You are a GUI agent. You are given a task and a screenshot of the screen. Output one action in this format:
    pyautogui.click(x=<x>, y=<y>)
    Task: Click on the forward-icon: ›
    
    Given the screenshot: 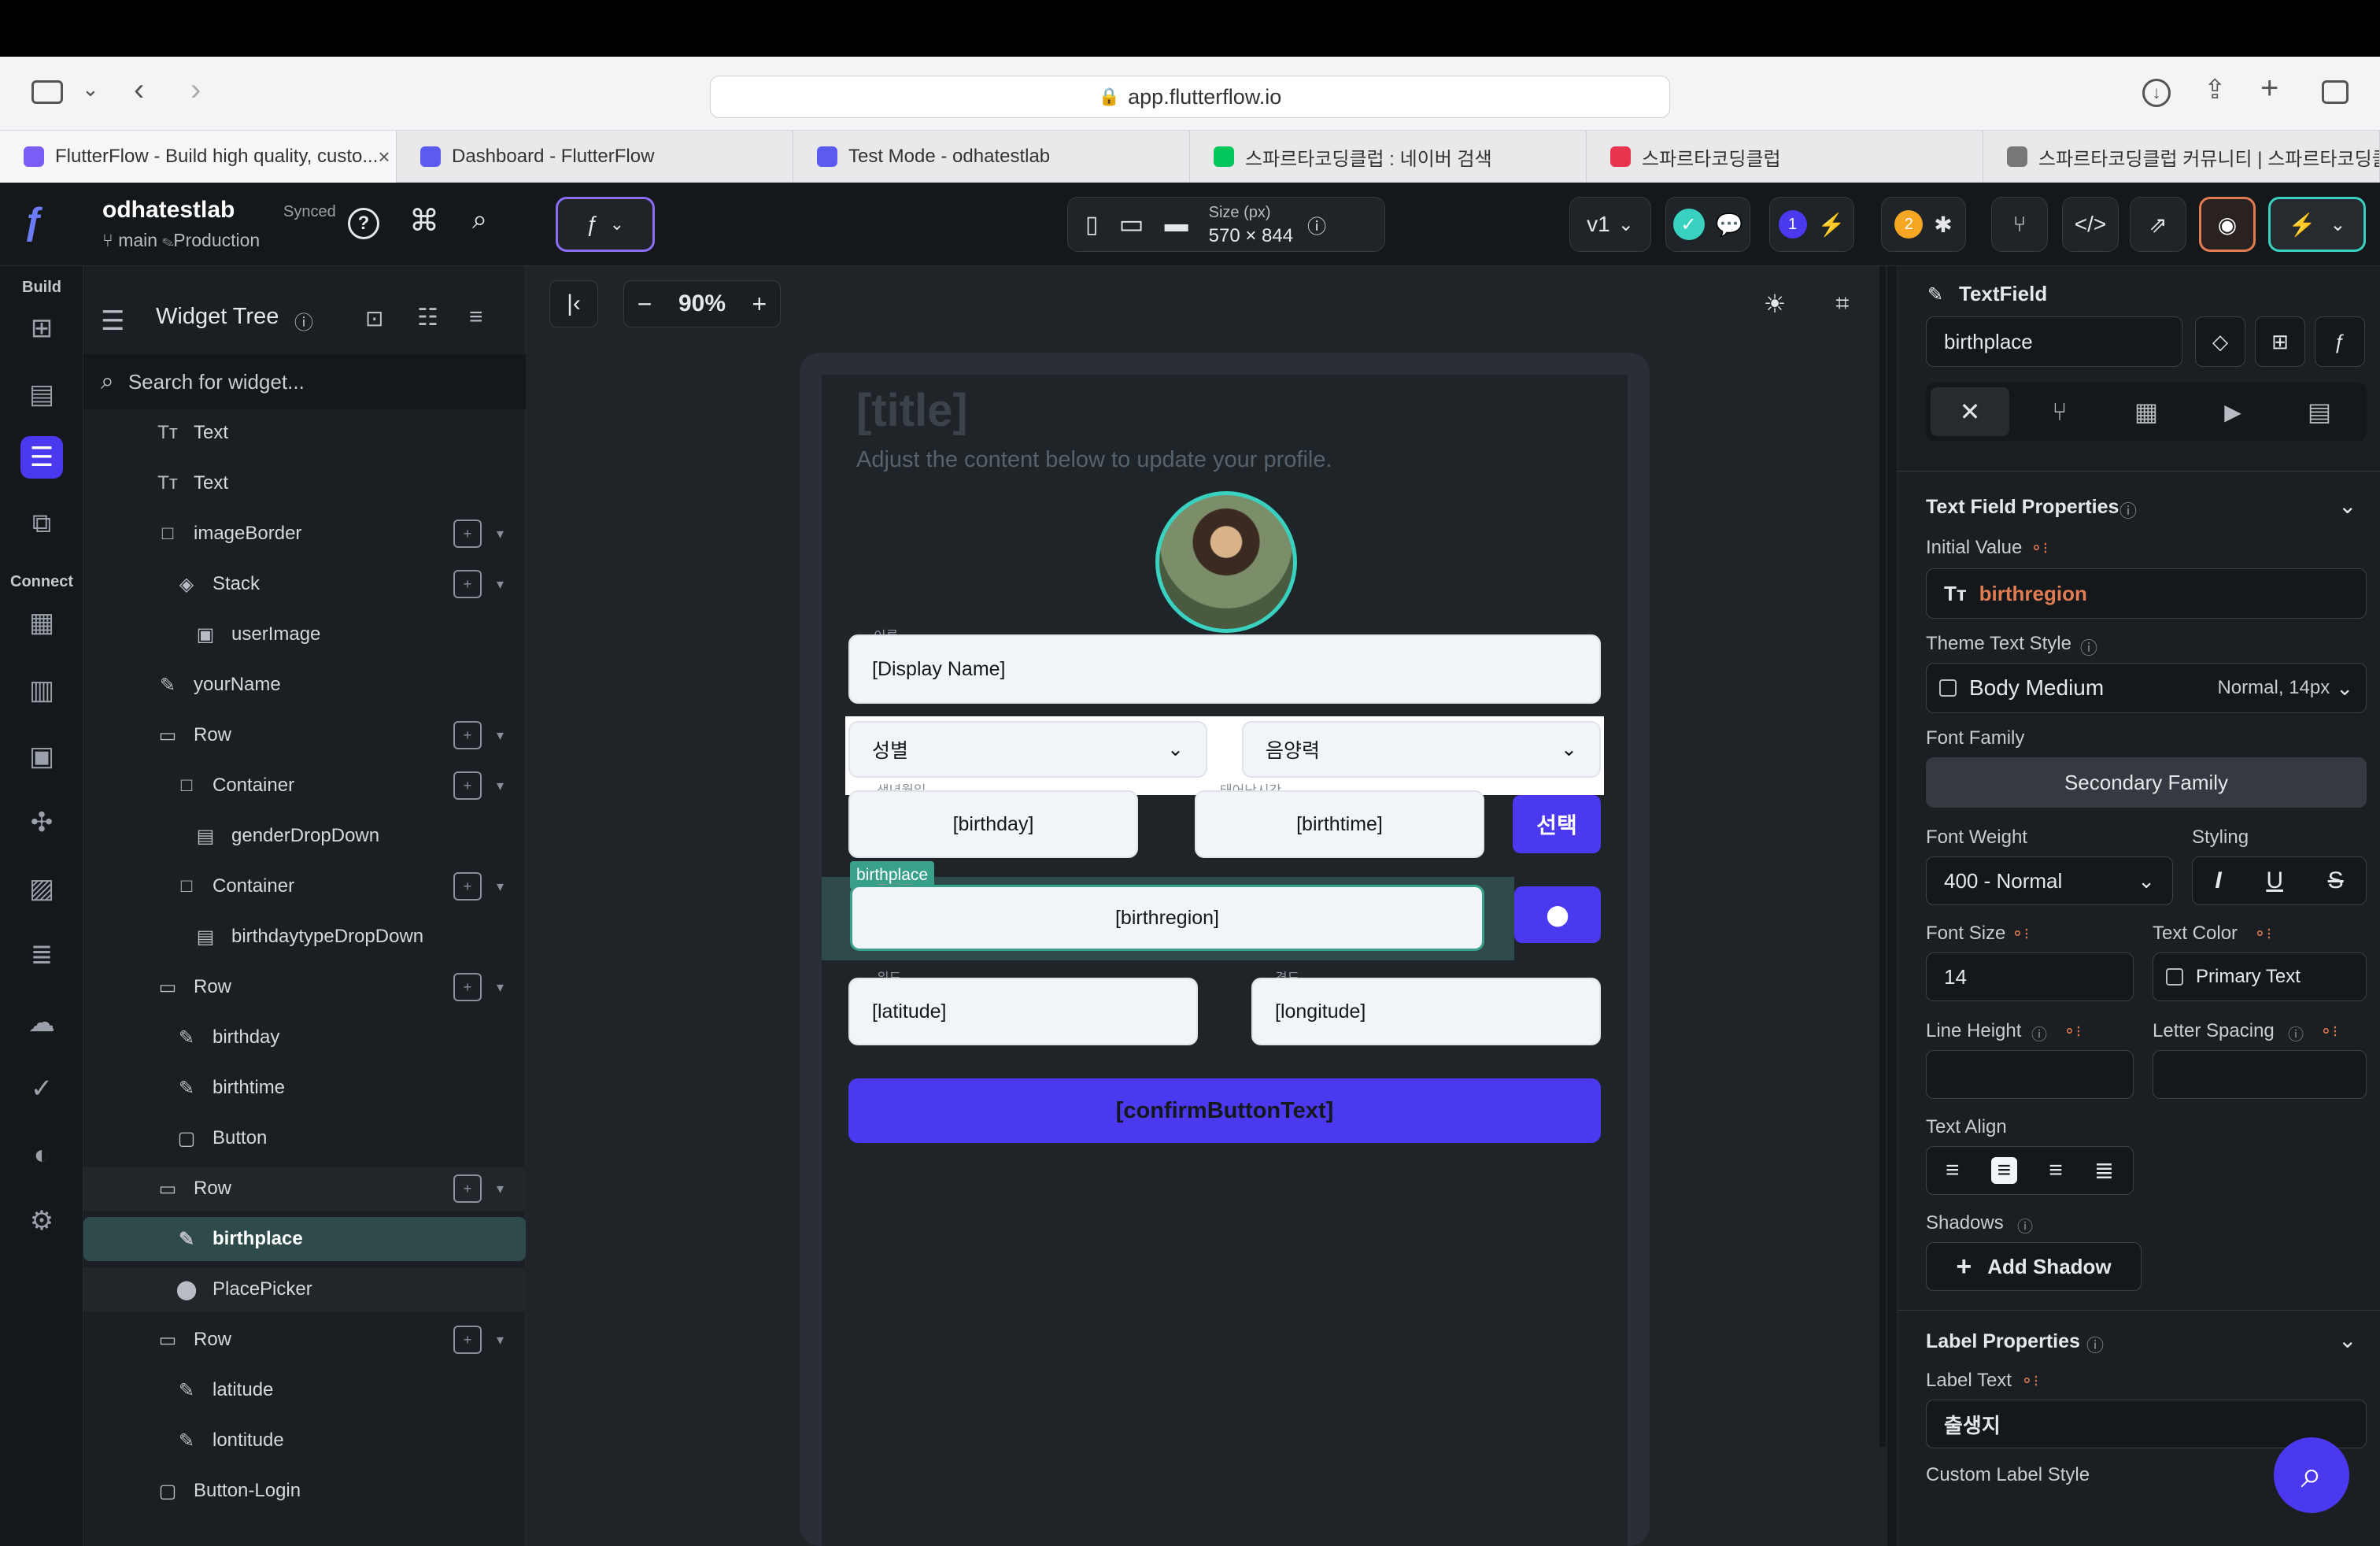 What is the action you would take?
    pyautogui.click(x=195, y=90)
    